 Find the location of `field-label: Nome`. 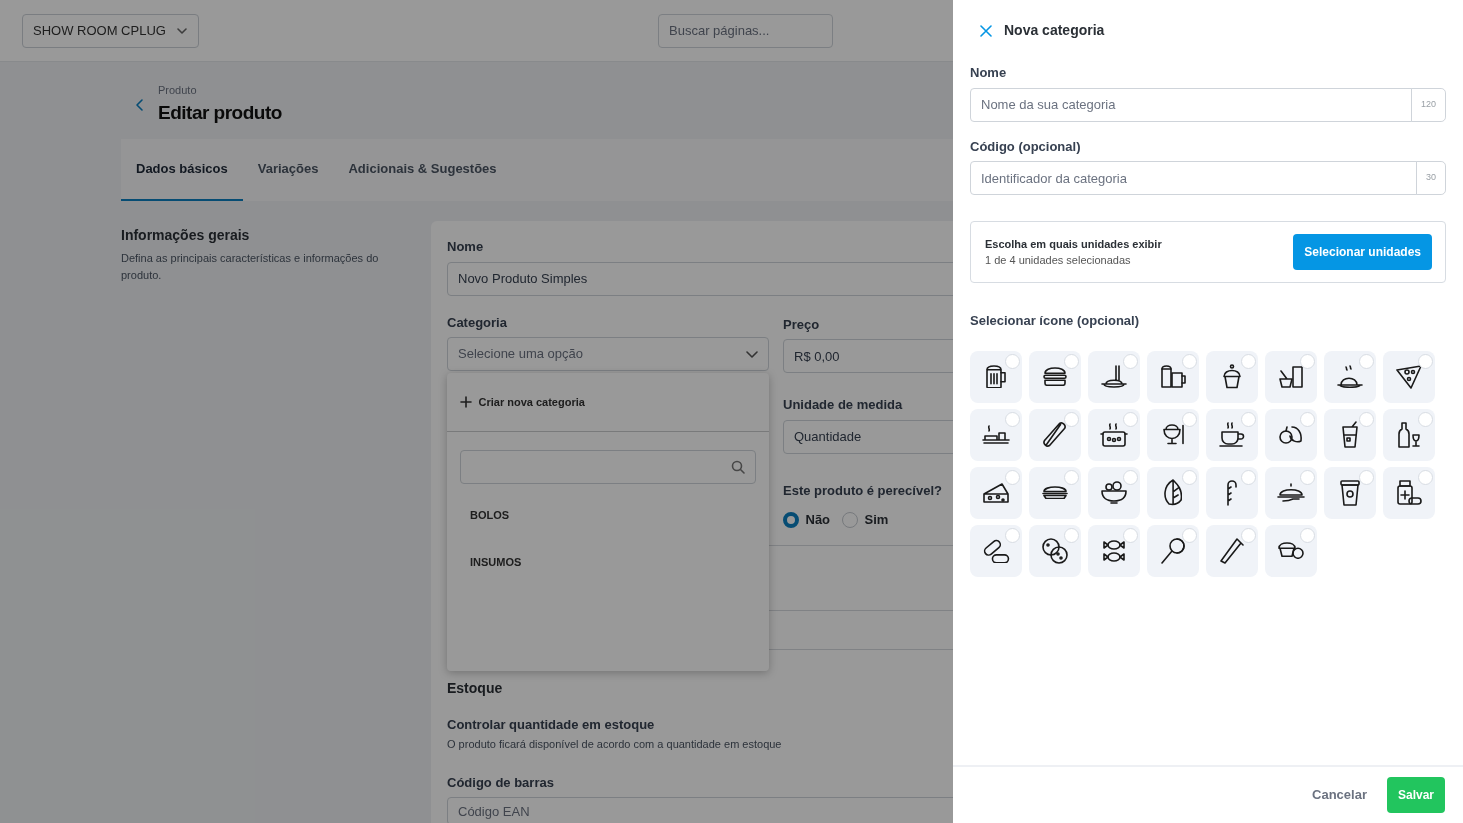

field-label: Nome is located at coordinates (466, 247).